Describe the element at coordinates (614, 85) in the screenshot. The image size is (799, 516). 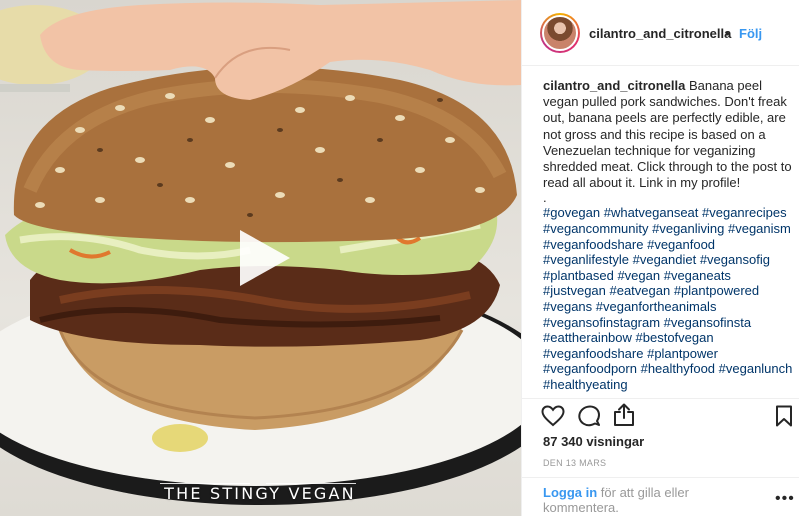
I see `caption-username: cilantro_and_citronella` at that location.